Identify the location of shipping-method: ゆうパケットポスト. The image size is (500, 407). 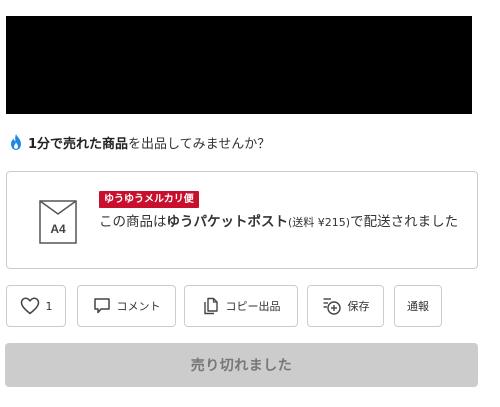
(227, 222).